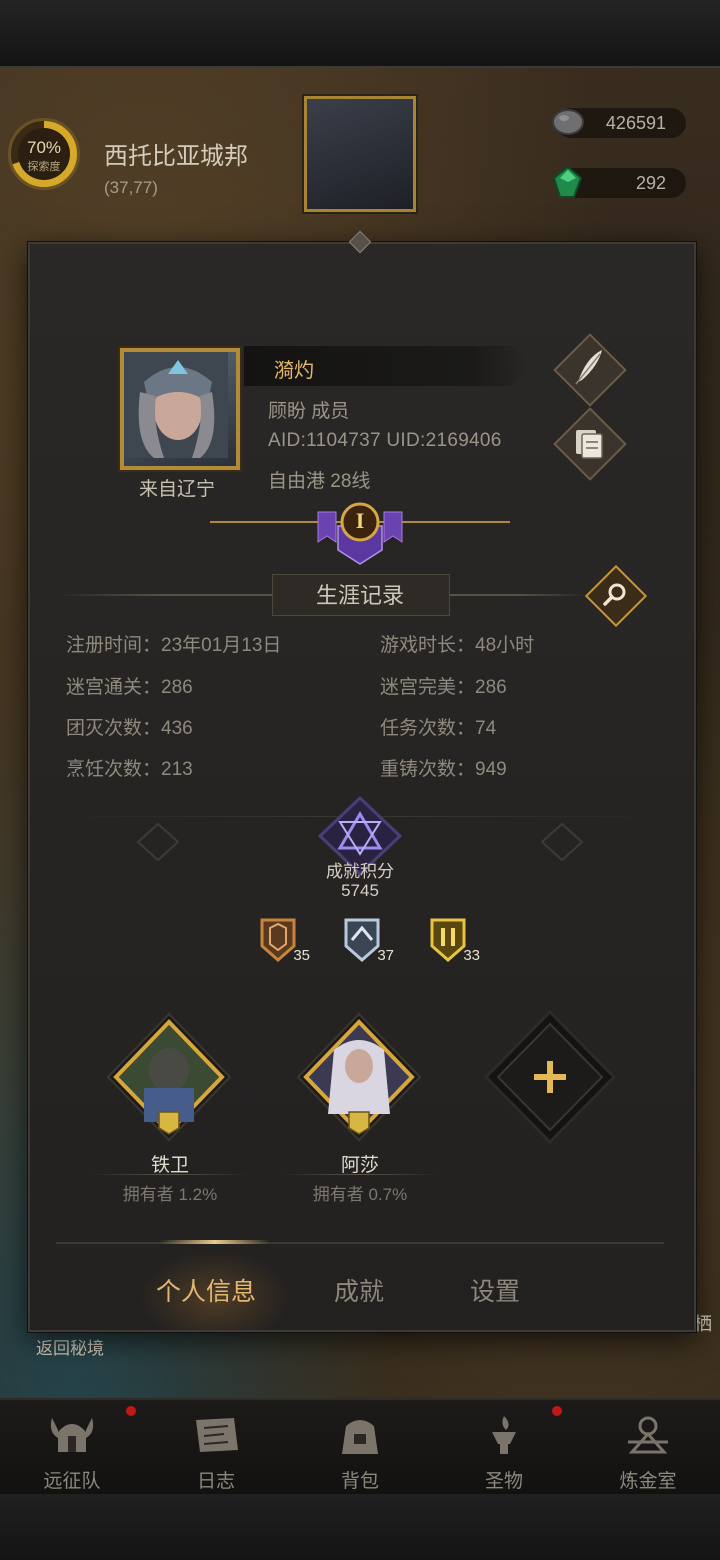 The image size is (720, 1560). What do you see at coordinates (635, 123) in the screenshot?
I see `stone-amount: 426591` at bounding box center [635, 123].